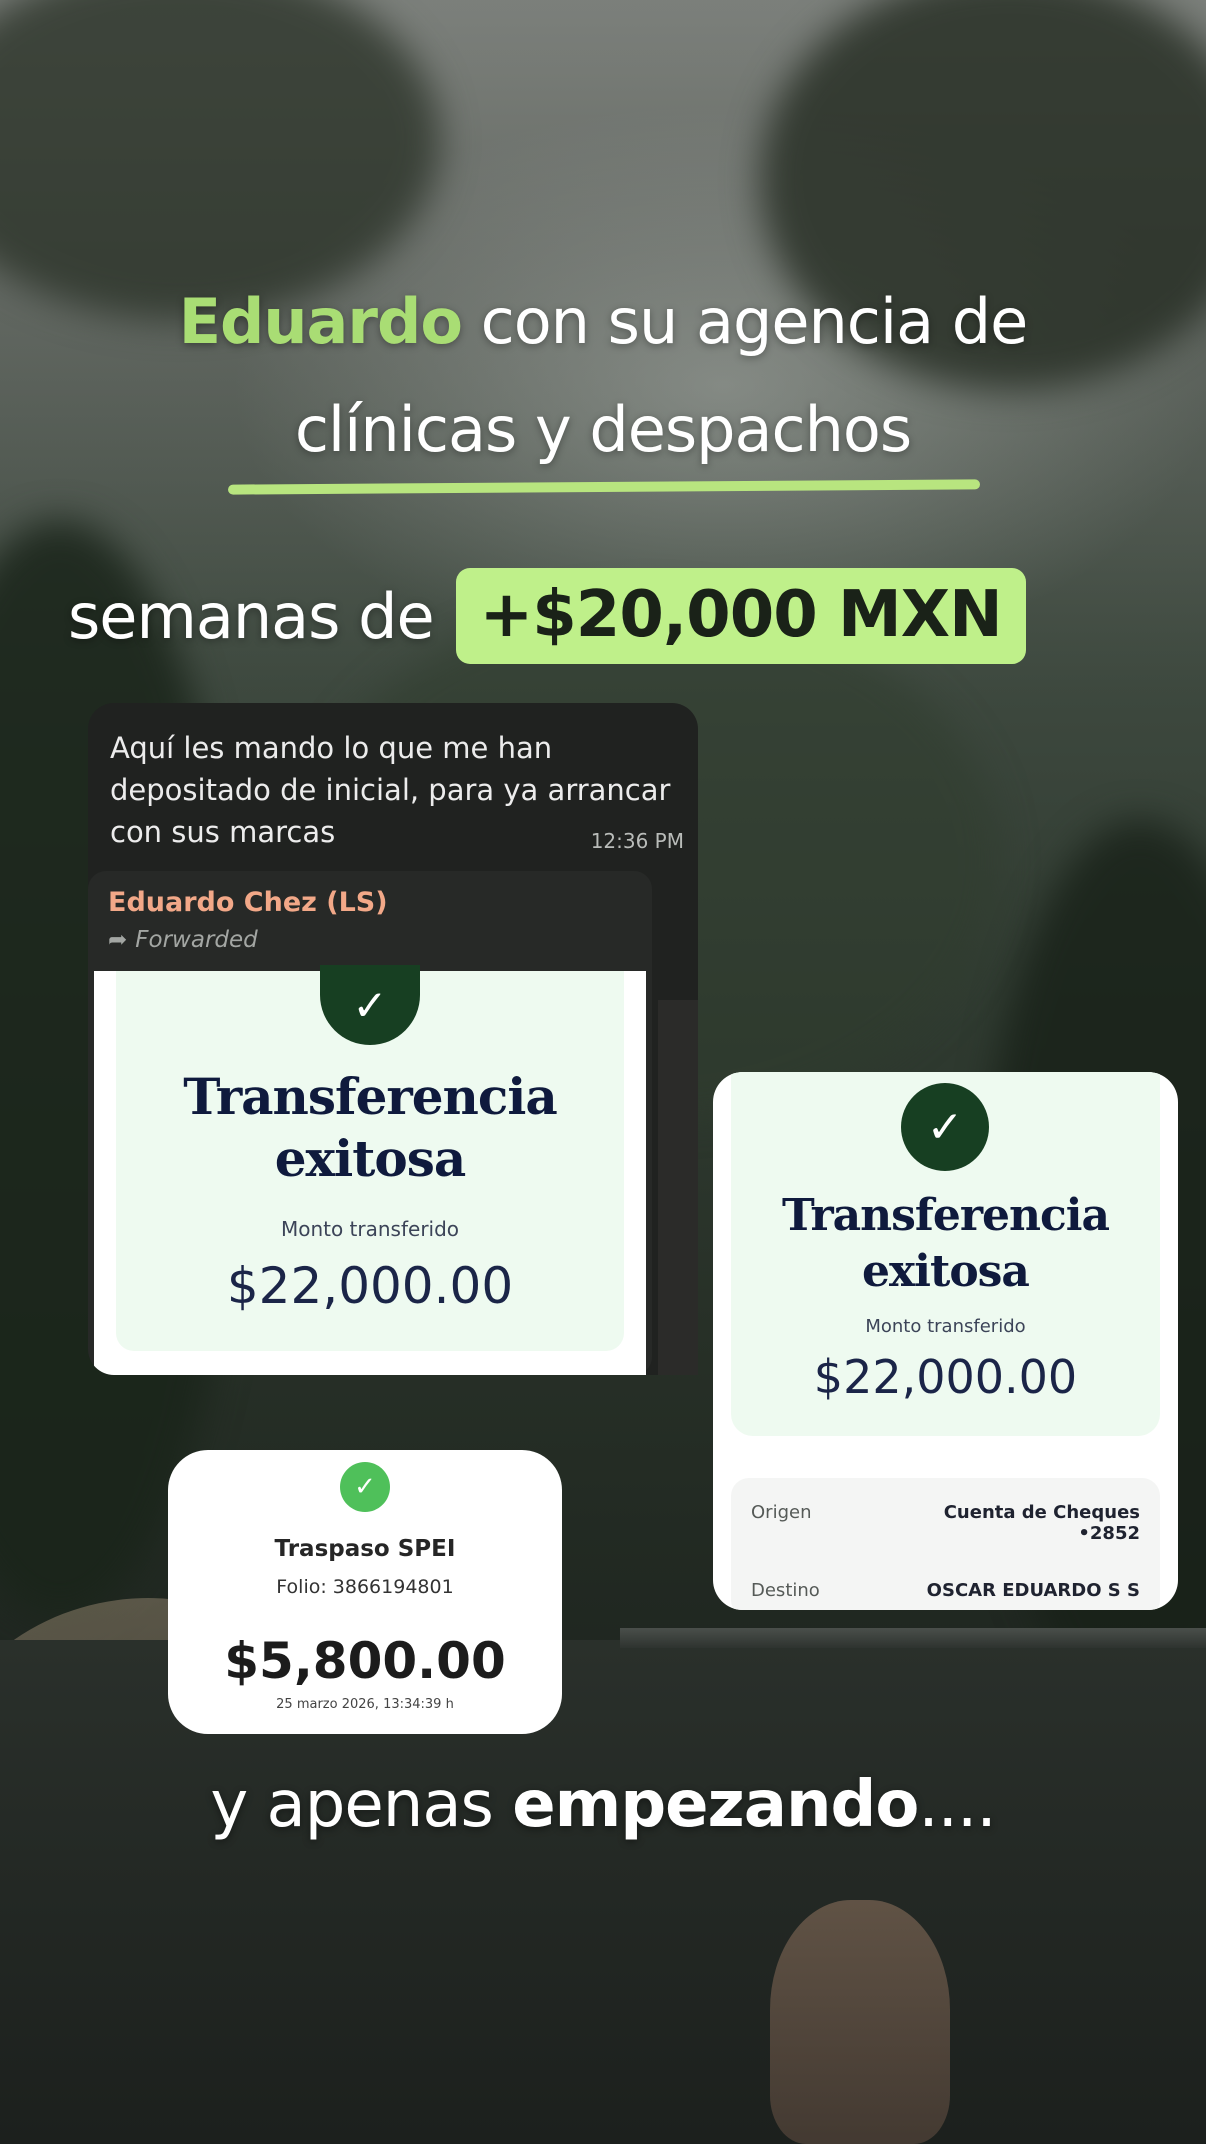 The width and height of the screenshot is (1206, 2144). Describe the element at coordinates (118, 940) in the screenshot. I see `forward-arrow-icon: ➦` at that location.